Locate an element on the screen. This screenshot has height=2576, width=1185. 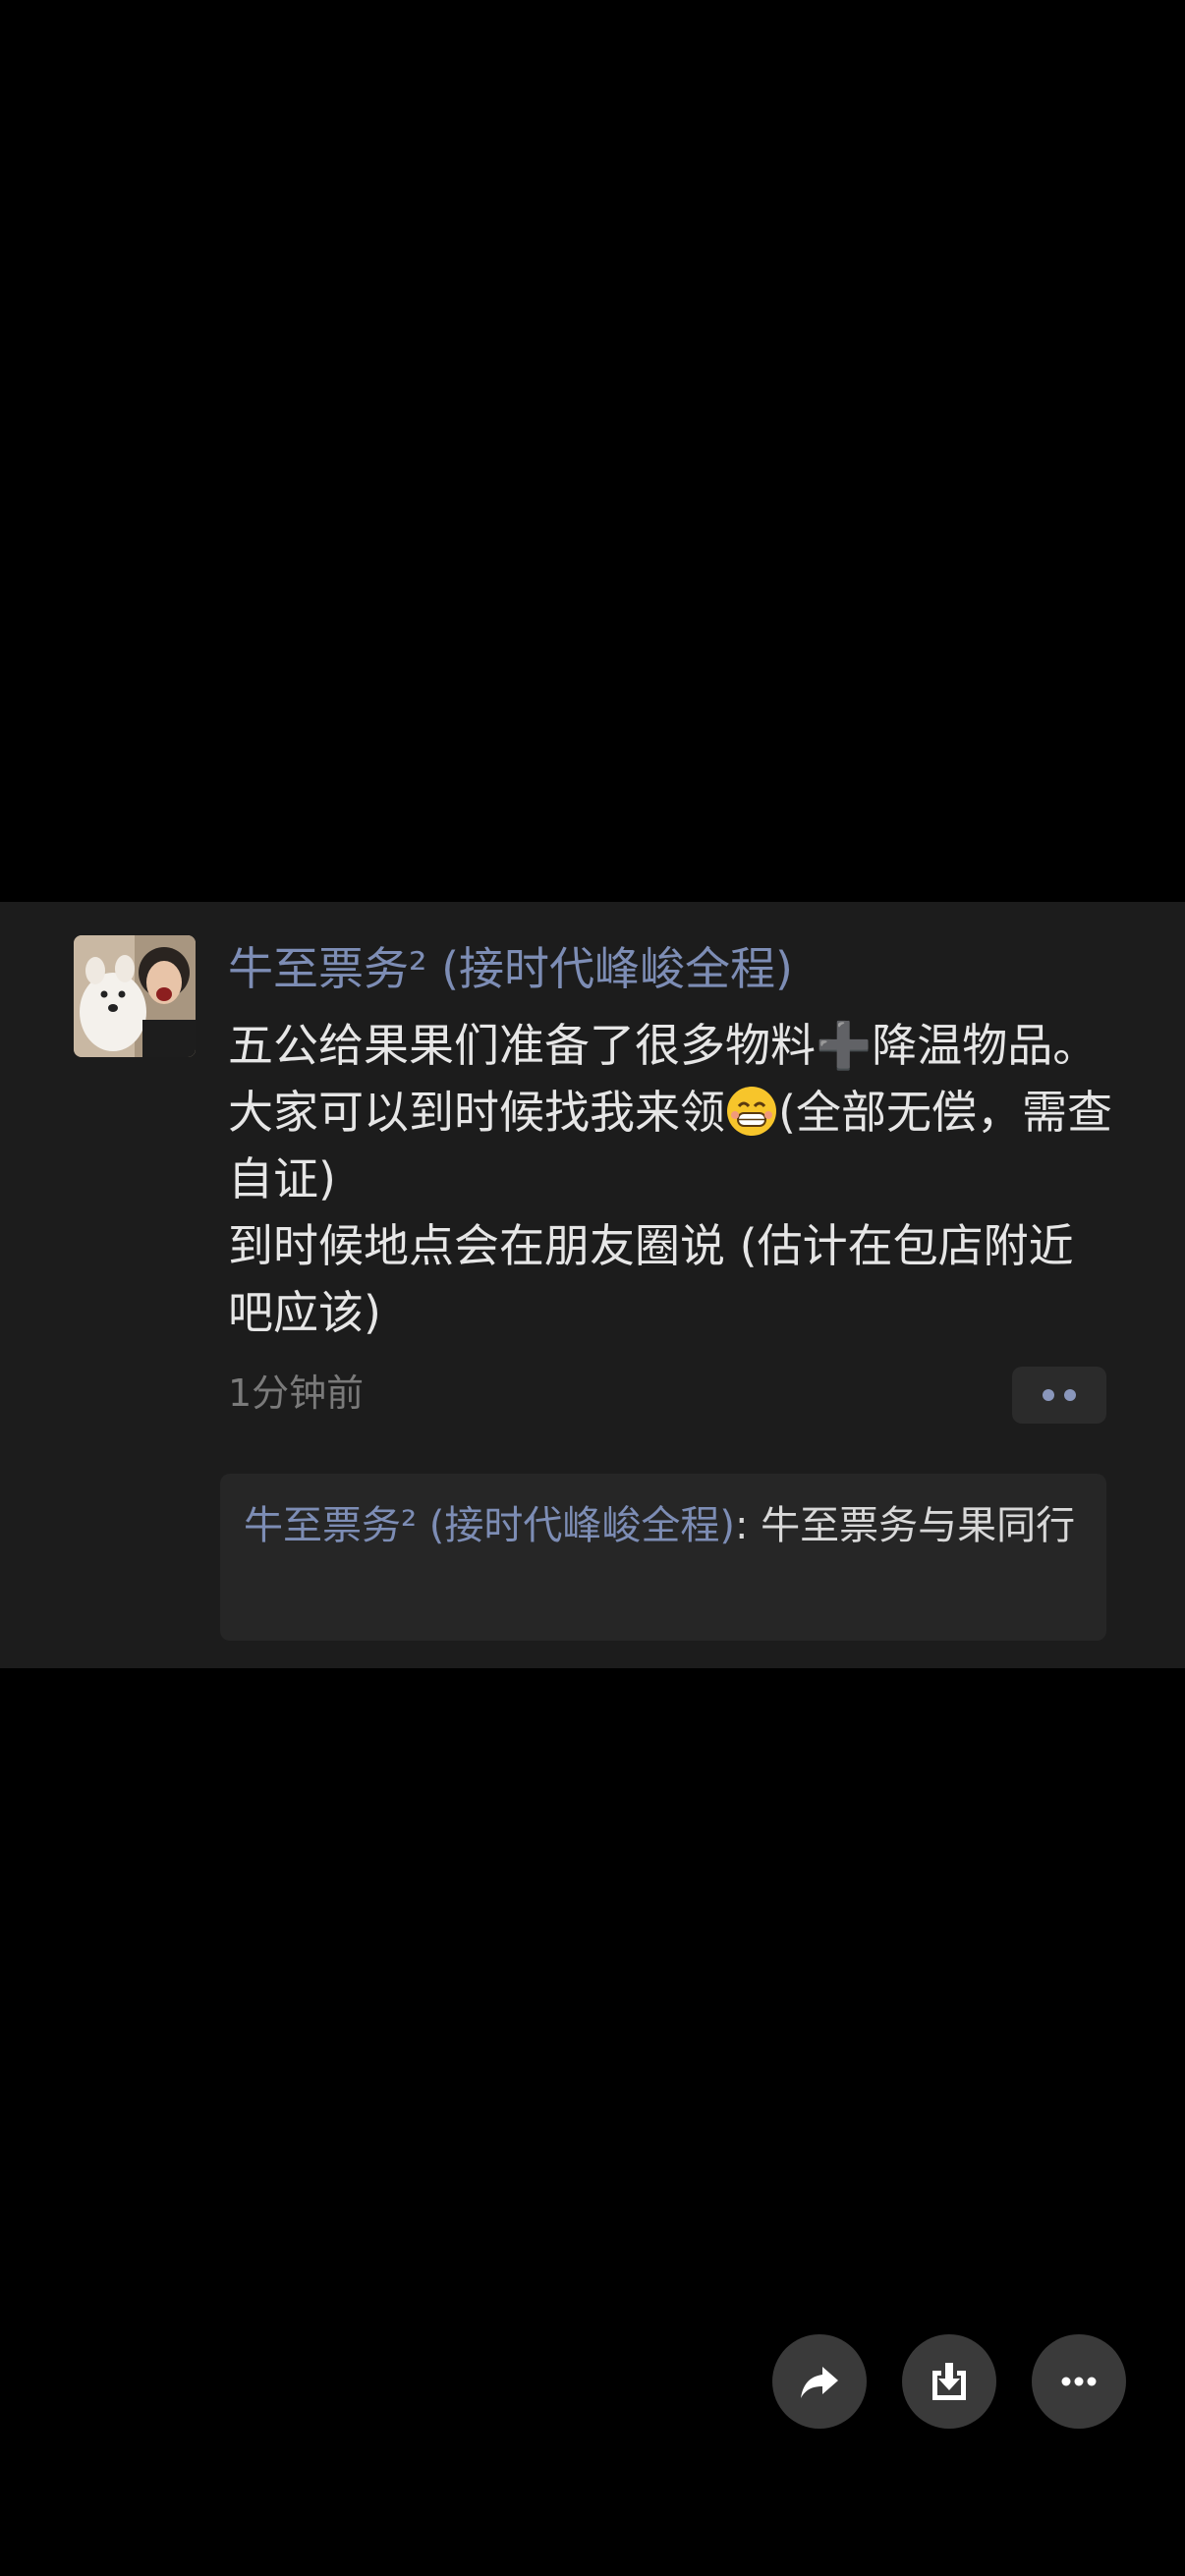
post-line: 到时候地点会在朋友圈说 (估计在包店附近吧应该) is located at coordinates (651, 1279).